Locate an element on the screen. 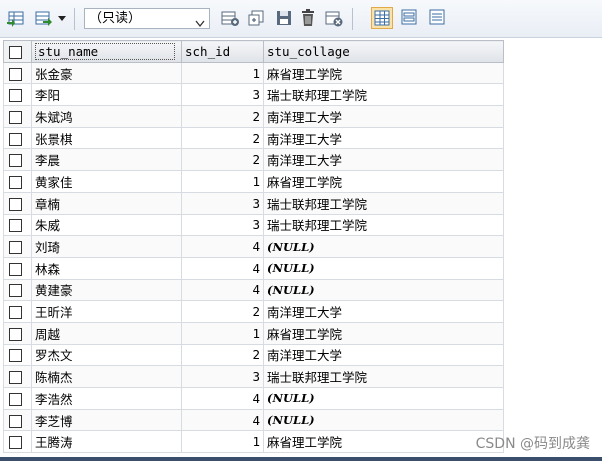  form-view-icon is located at coordinates (410, 18).